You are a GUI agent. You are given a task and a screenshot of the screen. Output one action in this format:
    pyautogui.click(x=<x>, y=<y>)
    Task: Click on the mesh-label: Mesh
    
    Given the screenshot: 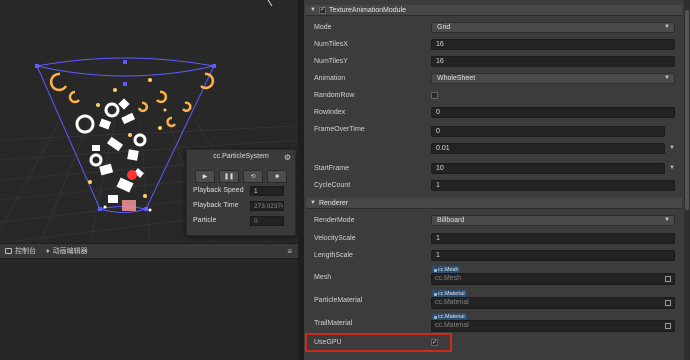 What is the action you would take?
    pyautogui.click(x=323, y=277)
    